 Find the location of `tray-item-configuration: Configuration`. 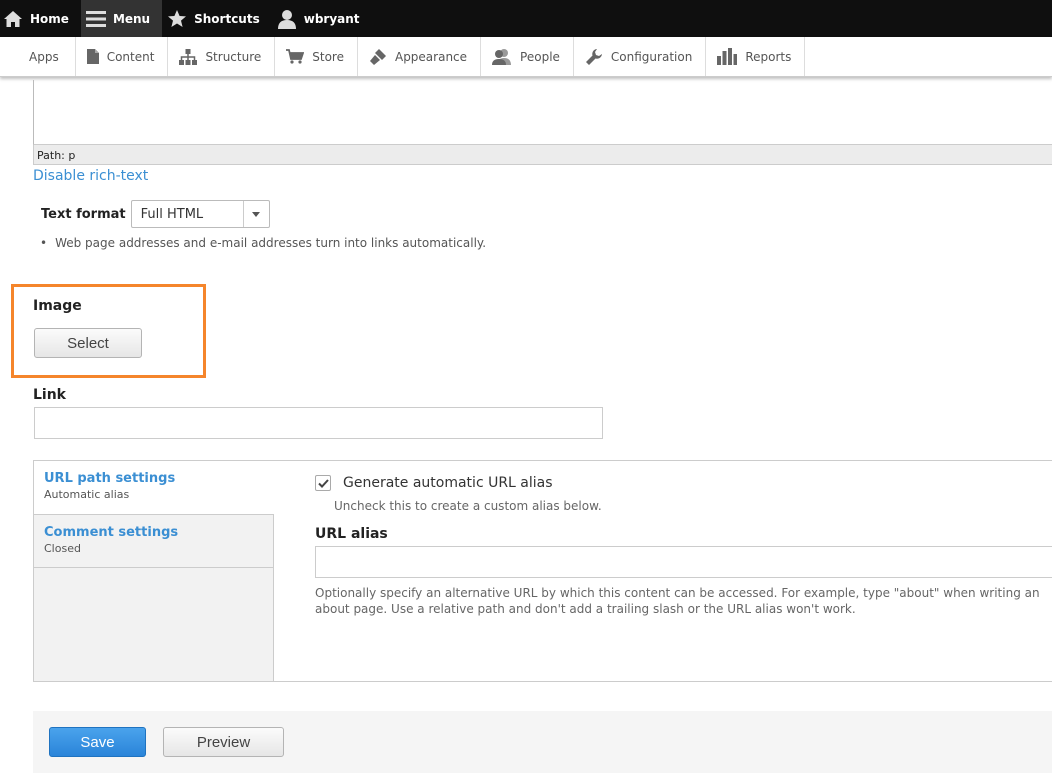

tray-item-configuration: Configuration is located at coordinates (640, 56).